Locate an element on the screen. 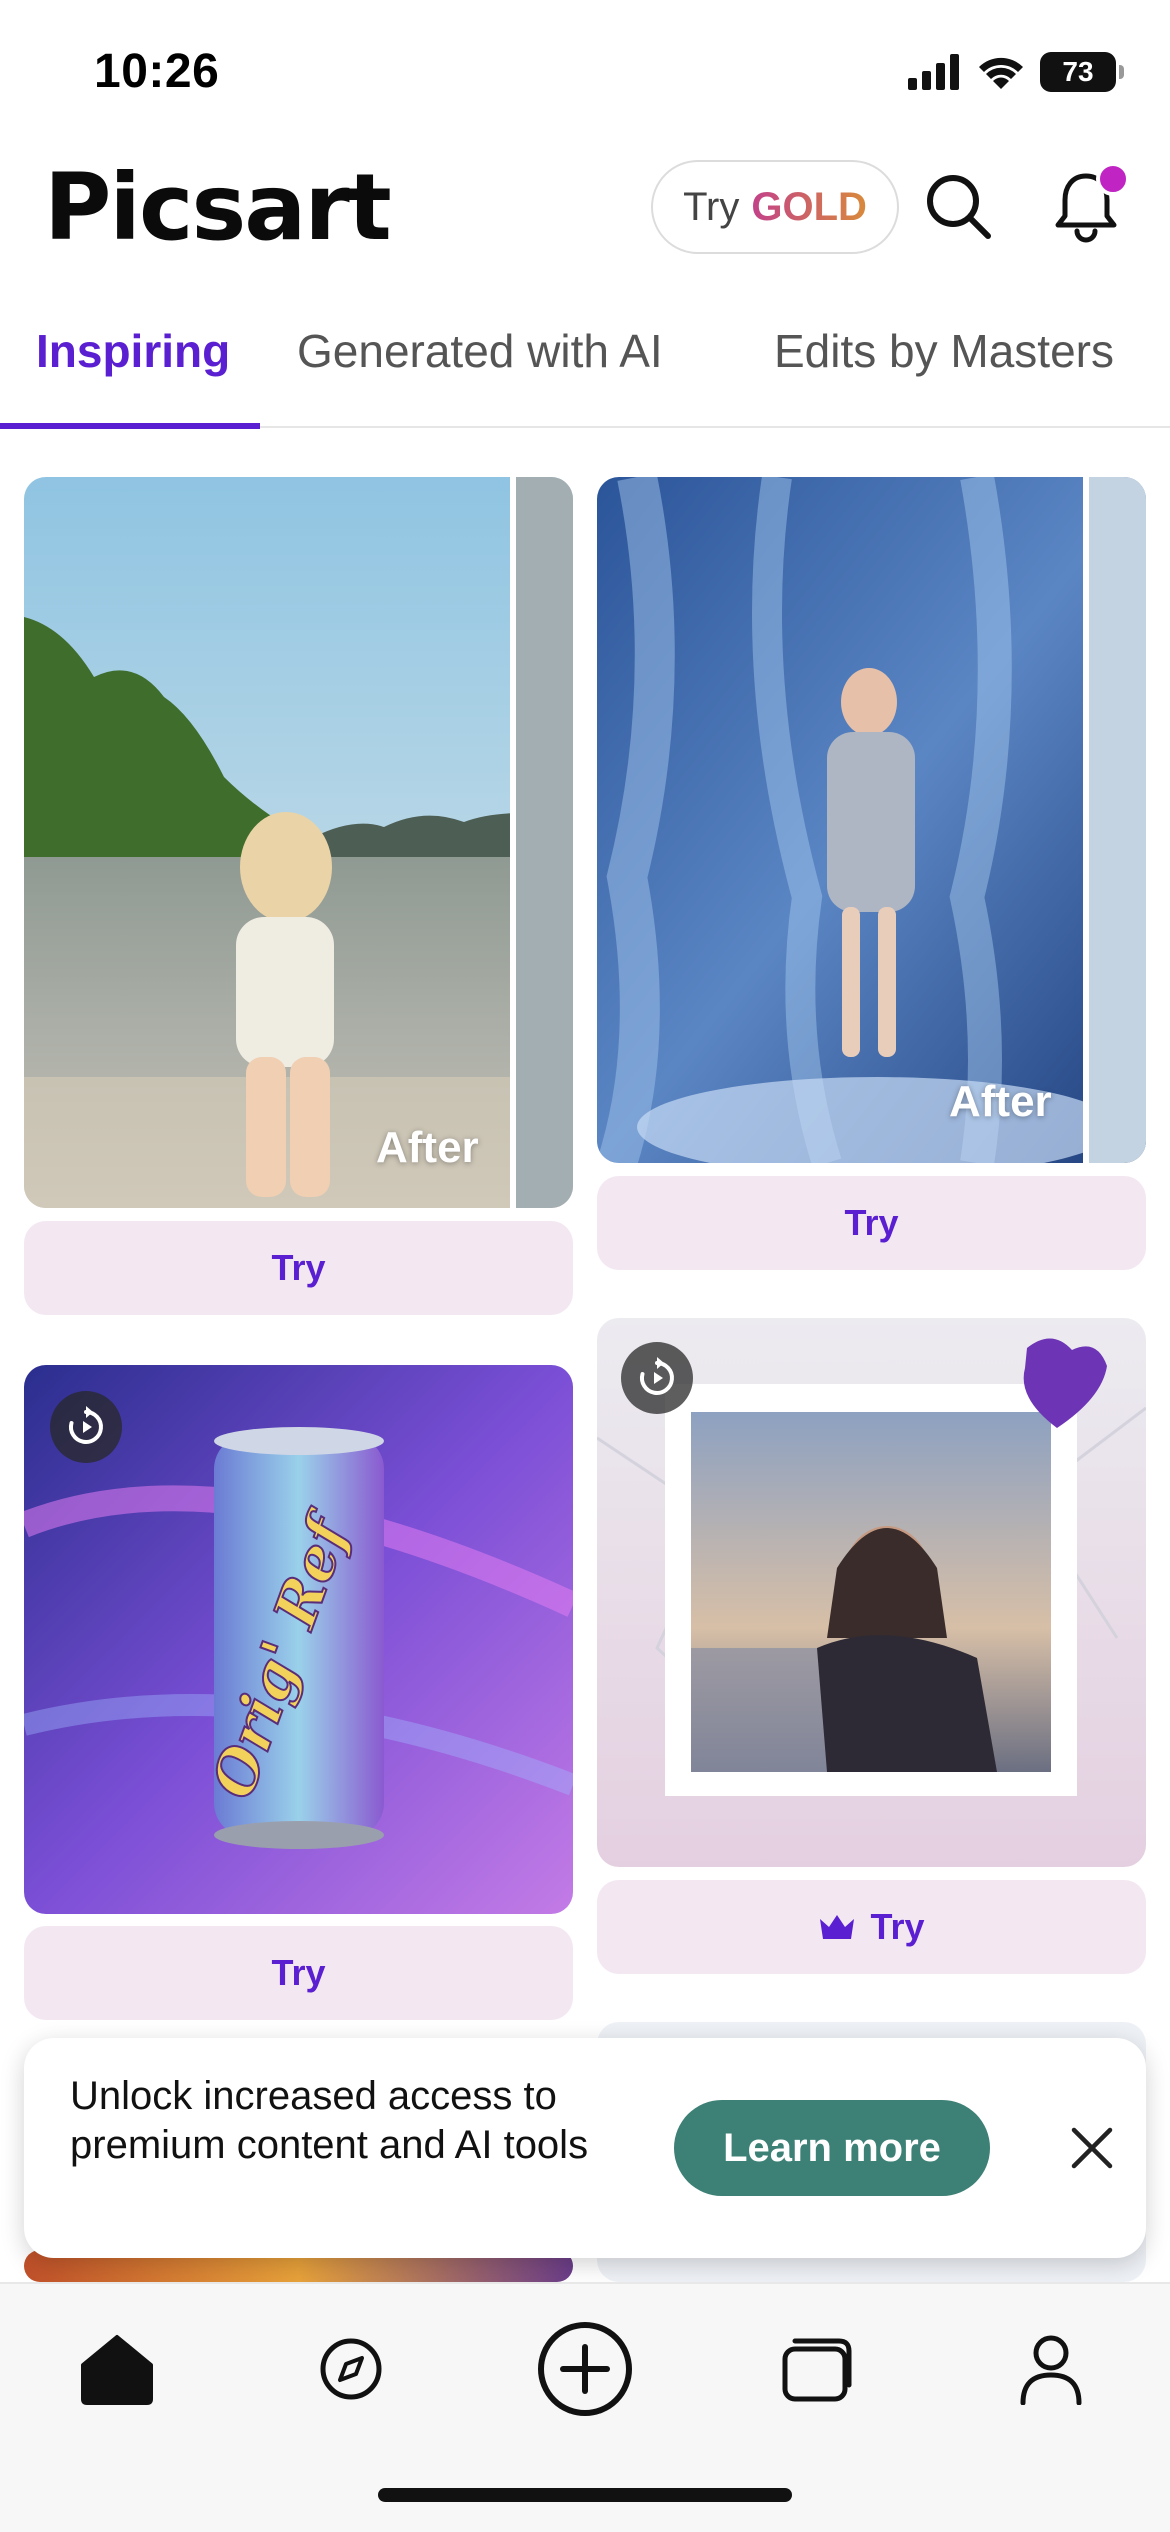 The image size is (1170, 2532). card-image-beach: After is located at coordinates (298, 842).